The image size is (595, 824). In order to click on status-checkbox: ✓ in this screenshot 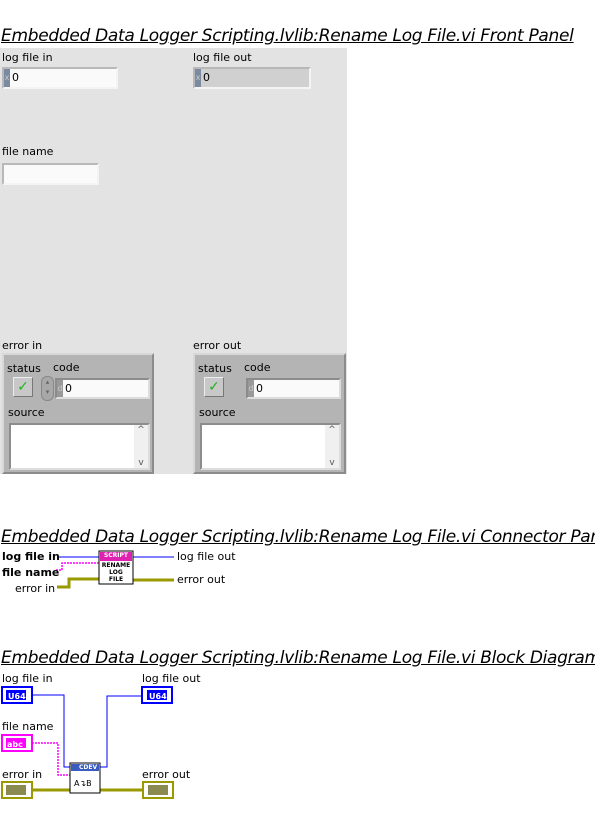, I will do `click(23, 387)`.